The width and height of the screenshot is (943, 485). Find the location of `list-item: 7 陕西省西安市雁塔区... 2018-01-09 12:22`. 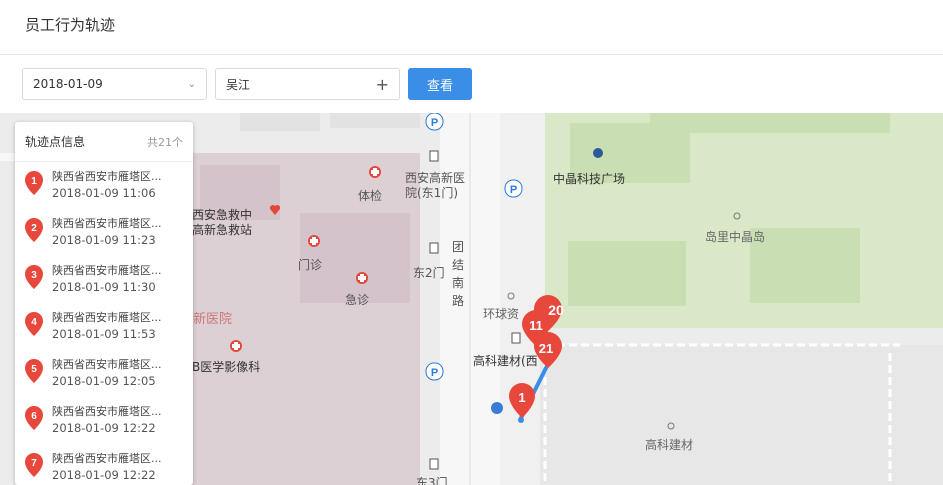

list-item: 7 陕西省西安市雁塔区... 2018-01-09 12:22 is located at coordinates (104, 464).